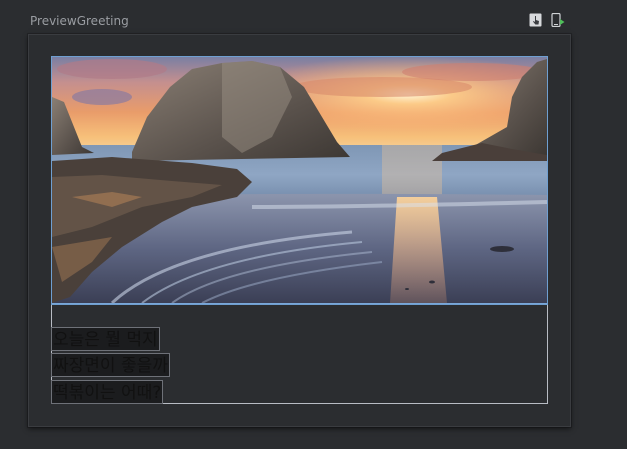 This screenshot has width=627, height=449. What do you see at coordinates (110, 365) in the screenshot?
I see `greeting-line-2: 짜장면이 좋을까` at bounding box center [110, 365].